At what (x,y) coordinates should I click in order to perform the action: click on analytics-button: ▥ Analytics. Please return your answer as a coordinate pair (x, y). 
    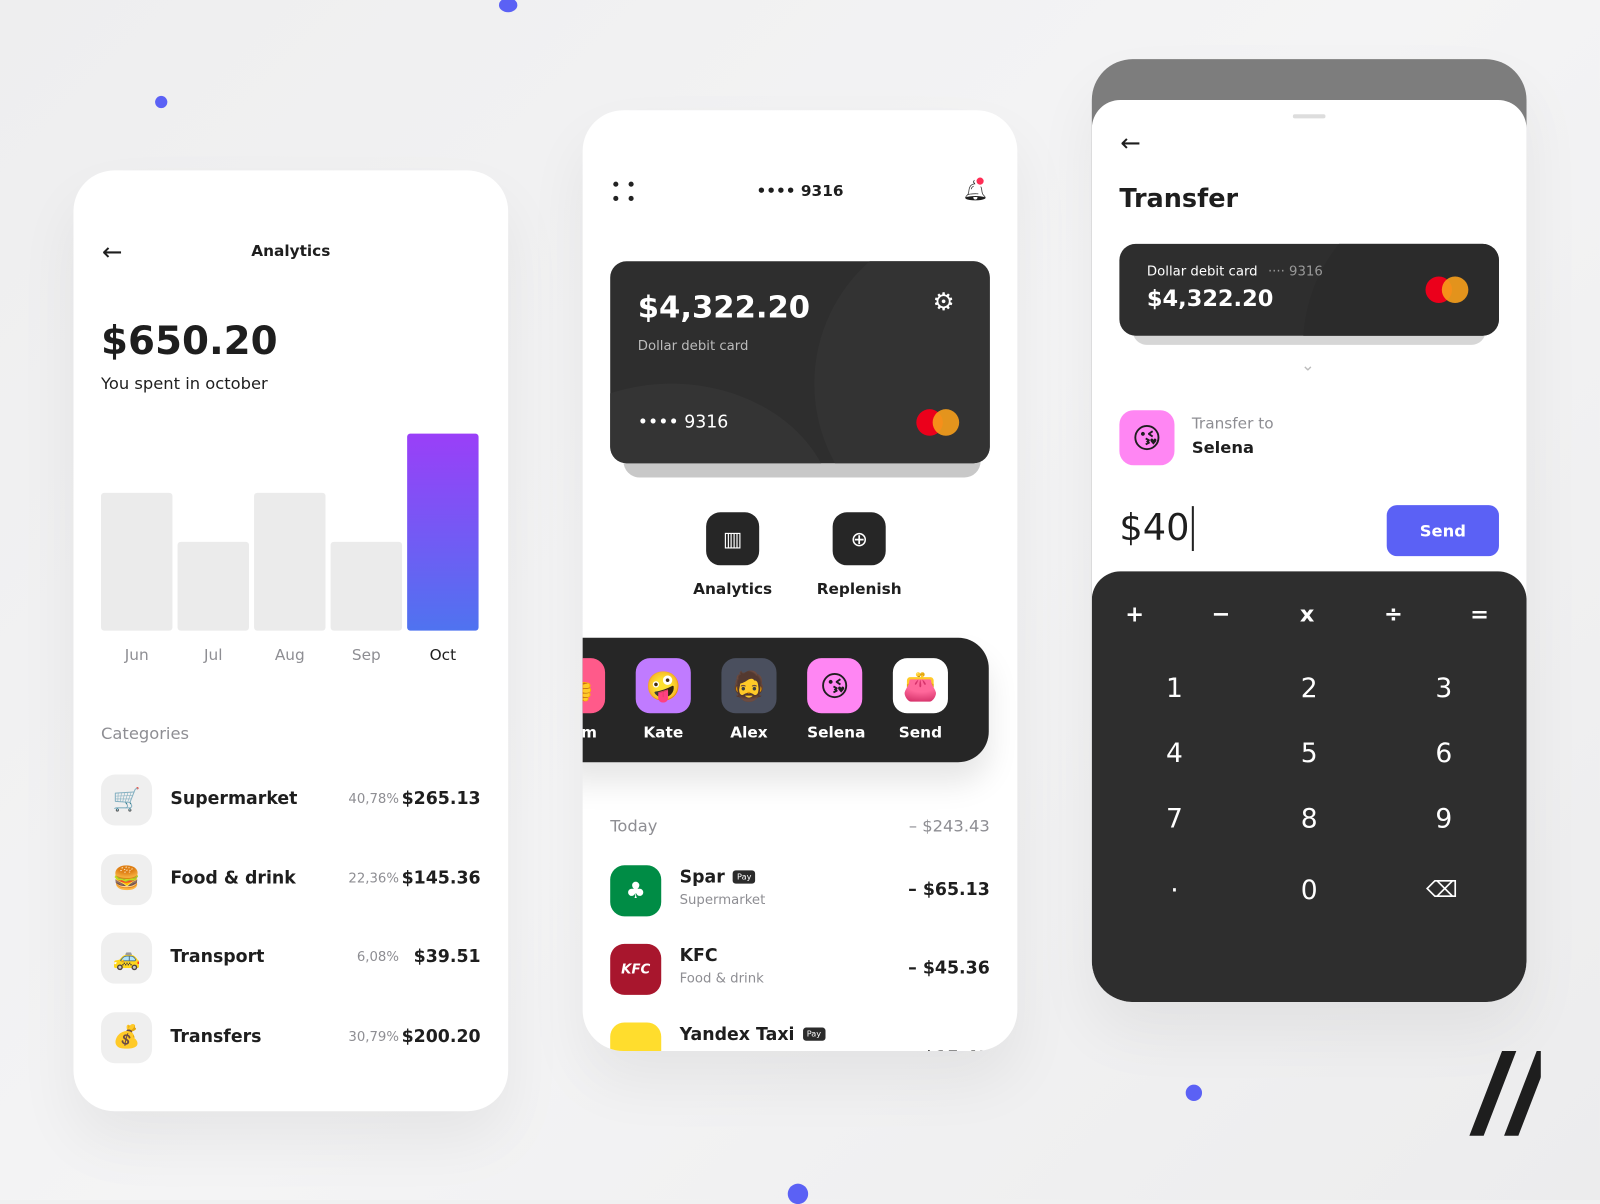
    Looking at the image, I should click on (733, 555).